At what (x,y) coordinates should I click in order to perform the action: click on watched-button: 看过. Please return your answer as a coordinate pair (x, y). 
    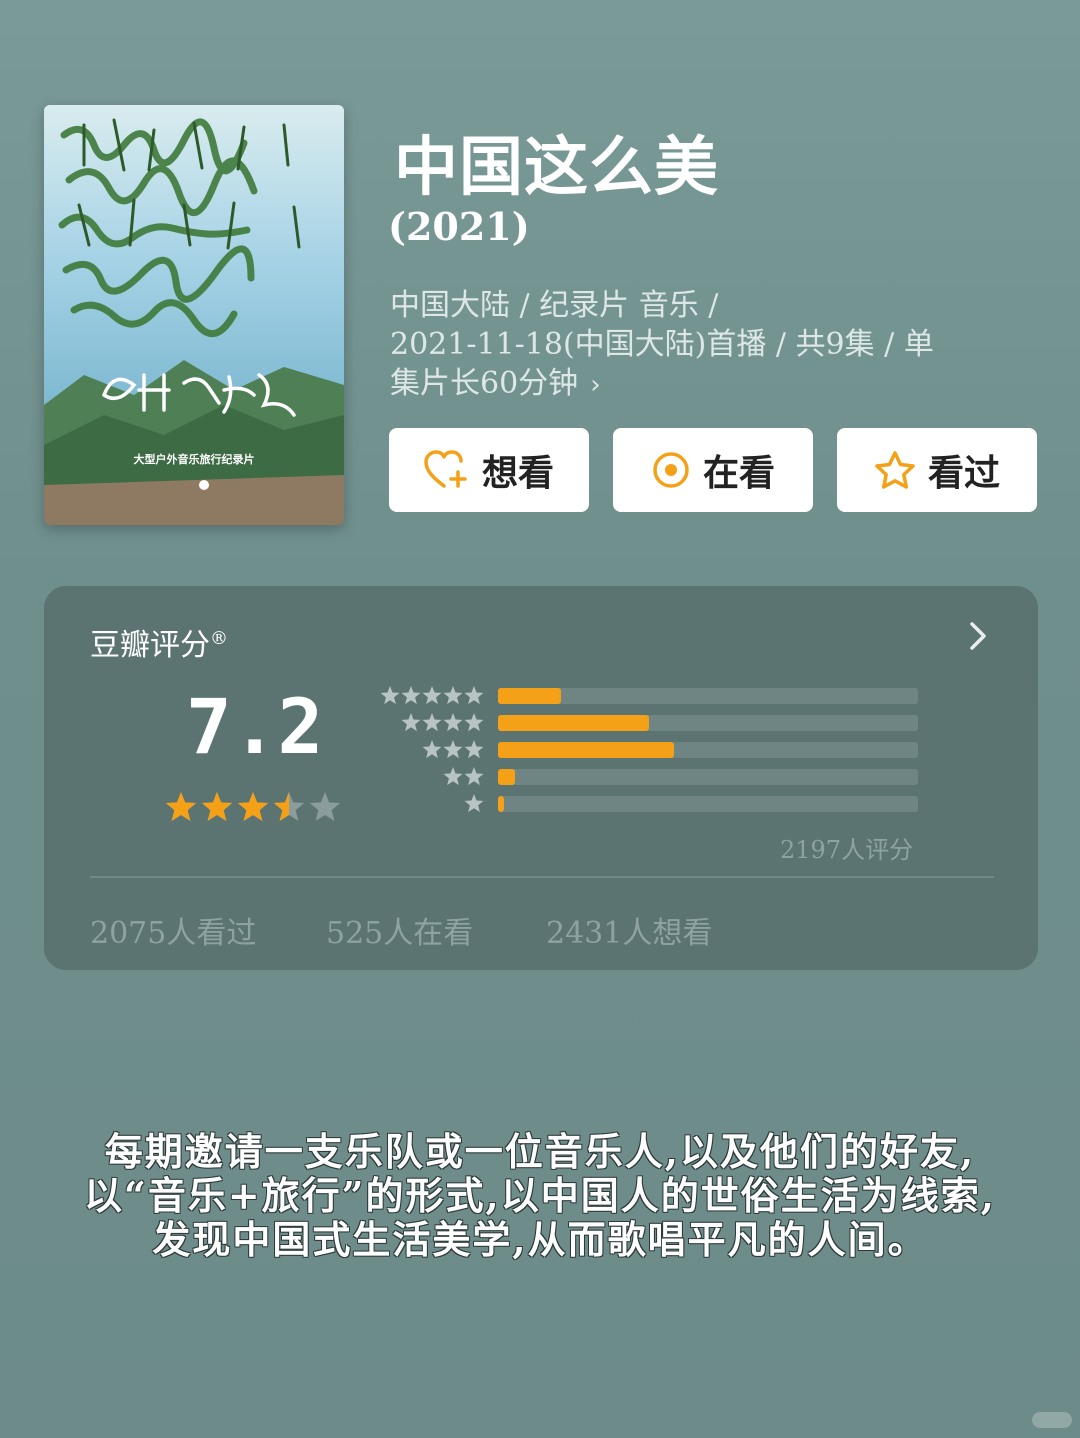
    Looking at the image, I should click on (937, 470).